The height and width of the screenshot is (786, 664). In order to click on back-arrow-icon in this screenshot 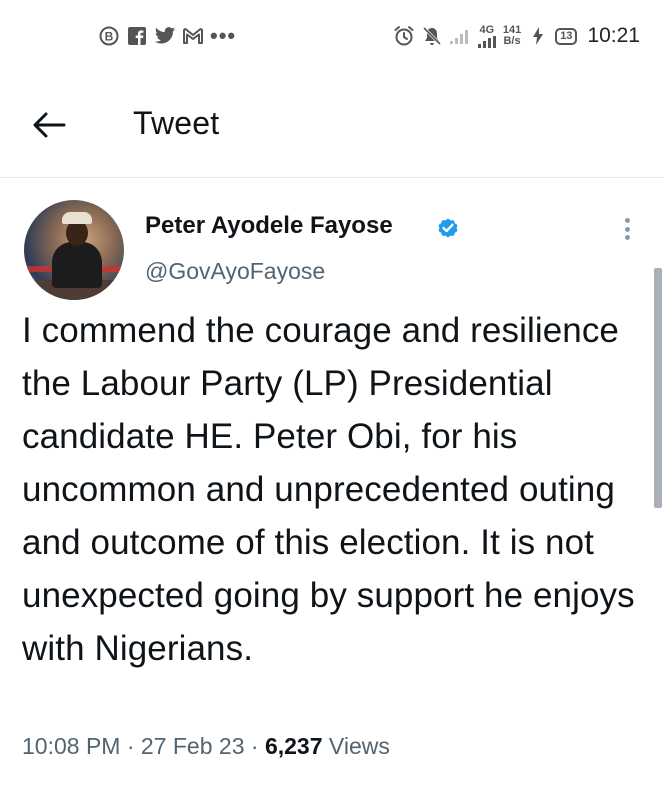, I will do `click(49, 125)`.